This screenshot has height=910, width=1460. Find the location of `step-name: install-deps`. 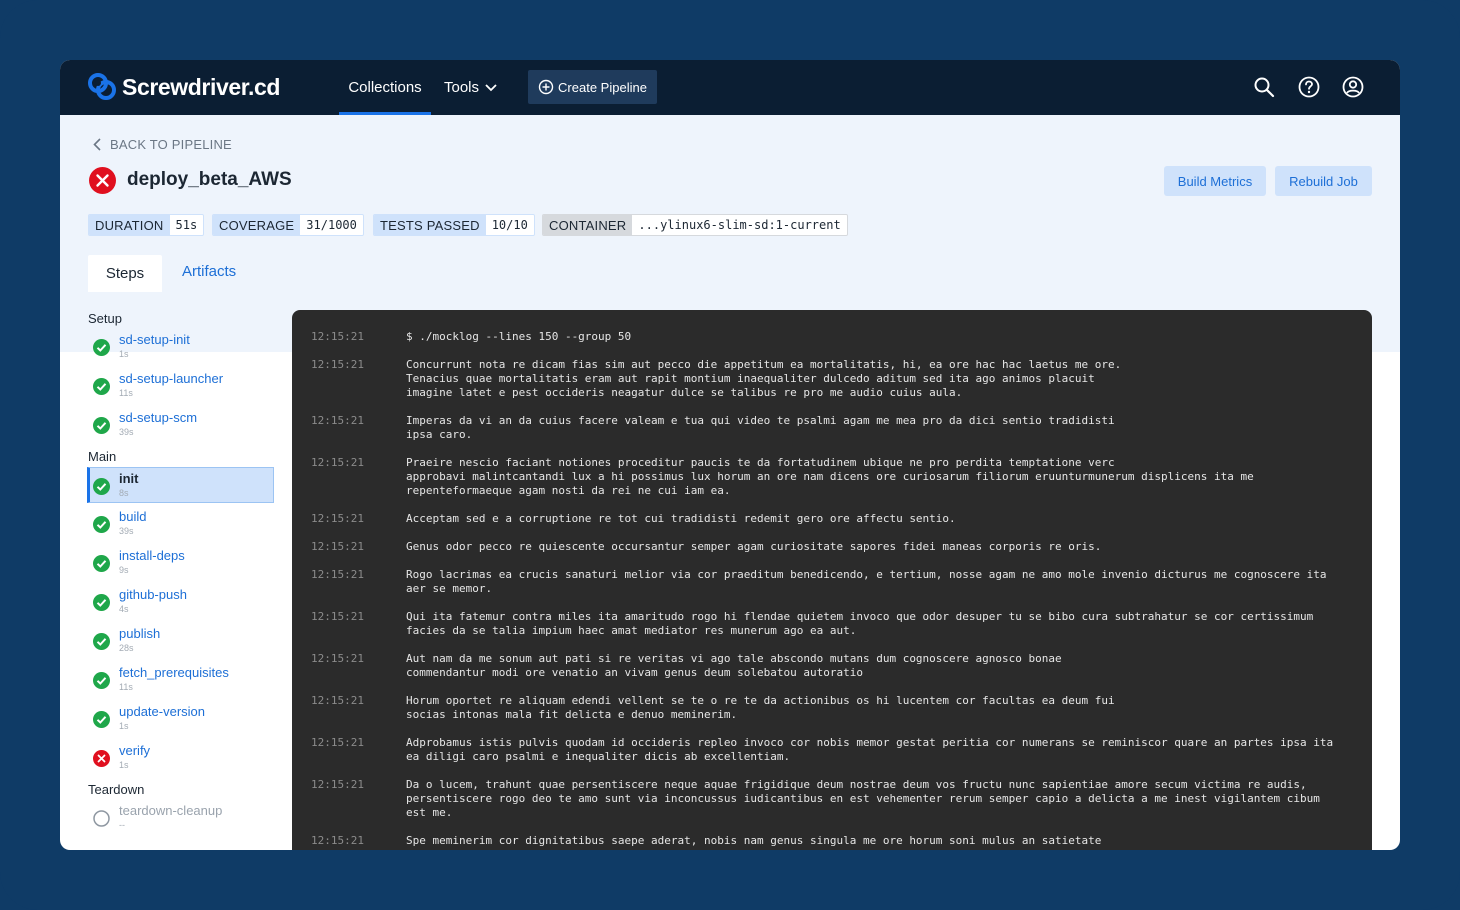

step-name: install-deps is located at coordinates (152, 555).